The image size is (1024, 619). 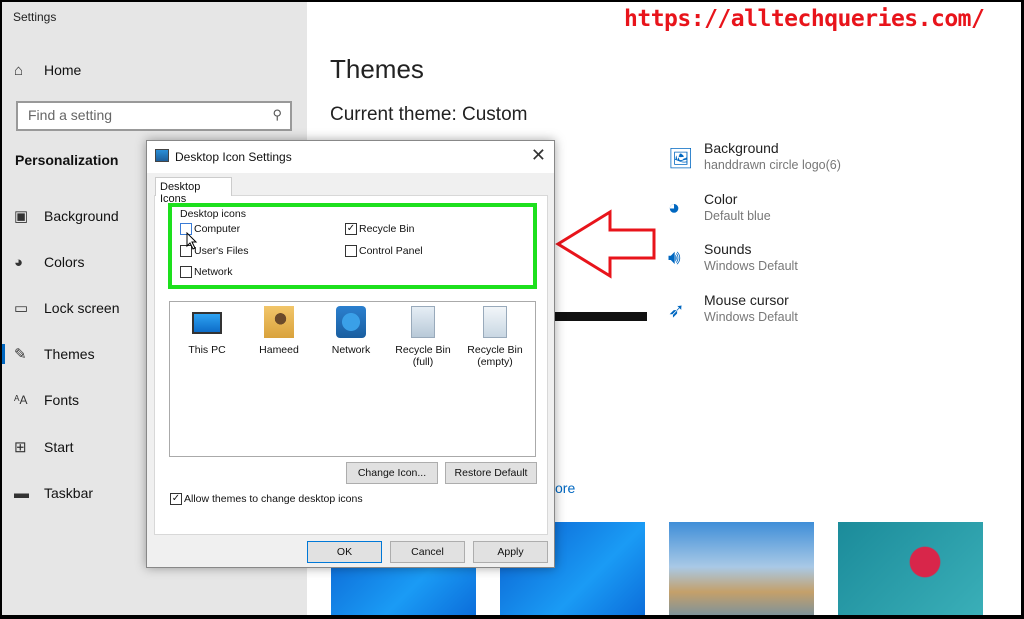 I want to click on label: Background, so click(x=81, y=216).